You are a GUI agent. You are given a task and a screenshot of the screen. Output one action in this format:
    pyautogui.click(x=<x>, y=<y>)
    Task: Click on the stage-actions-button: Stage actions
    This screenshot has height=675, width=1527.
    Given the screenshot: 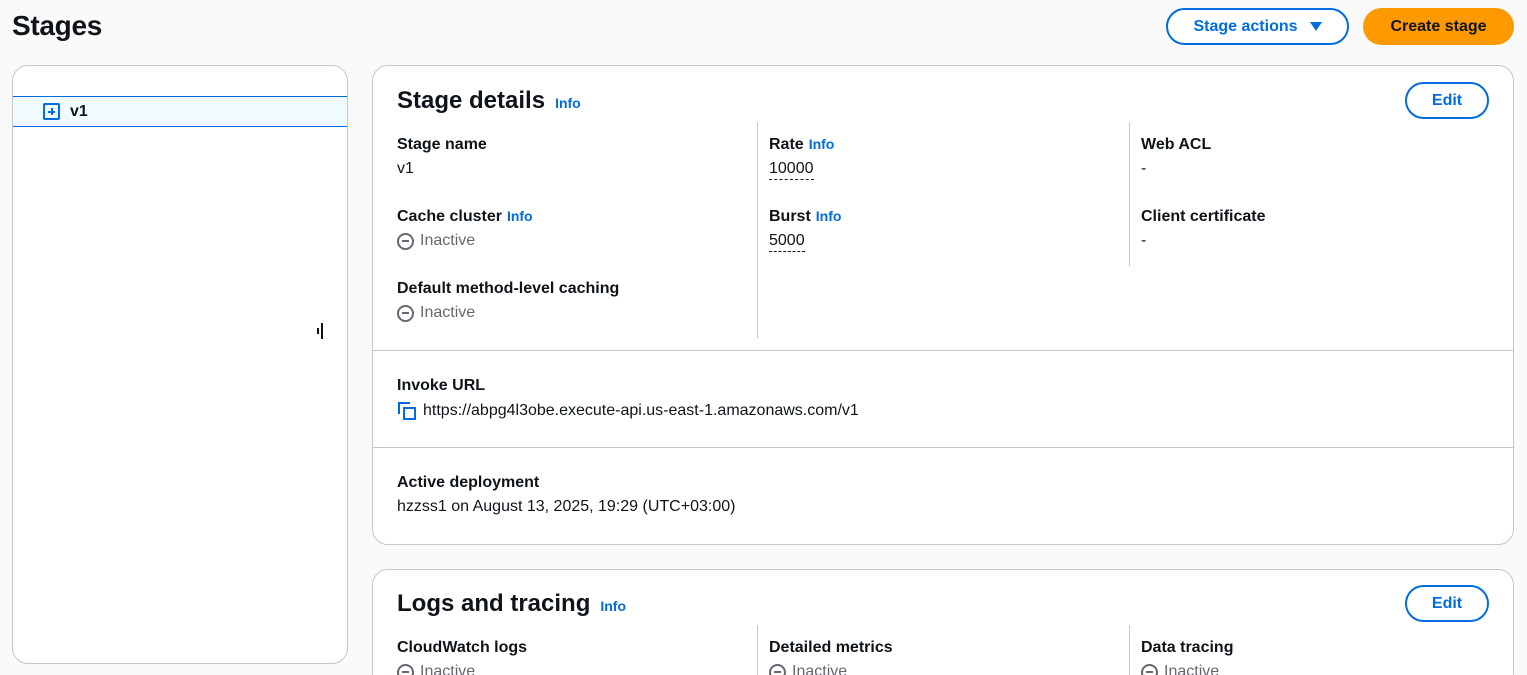 What is the action you would take?
    pyautogui.click(x=1257, y=26)
    